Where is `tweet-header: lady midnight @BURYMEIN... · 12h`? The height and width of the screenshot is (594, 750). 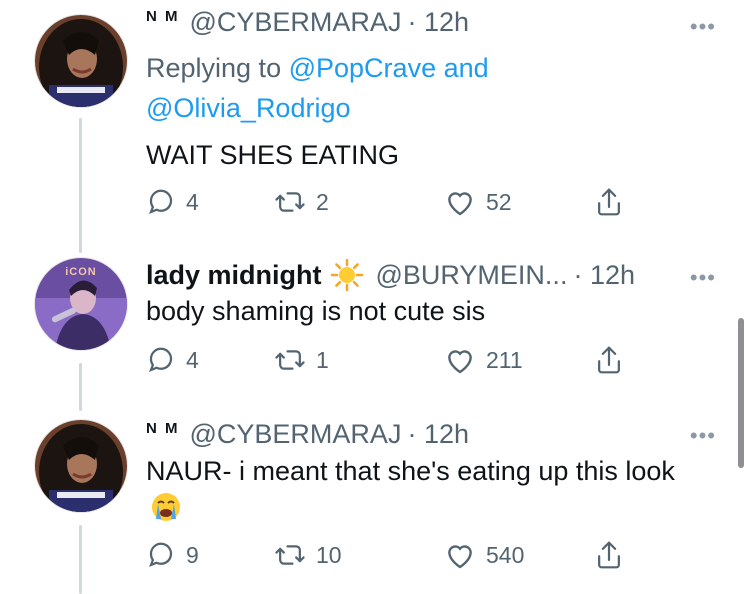
tweet-header: lady midnight @BURYMEIN... · 12h is located at coordinates (418, 275).